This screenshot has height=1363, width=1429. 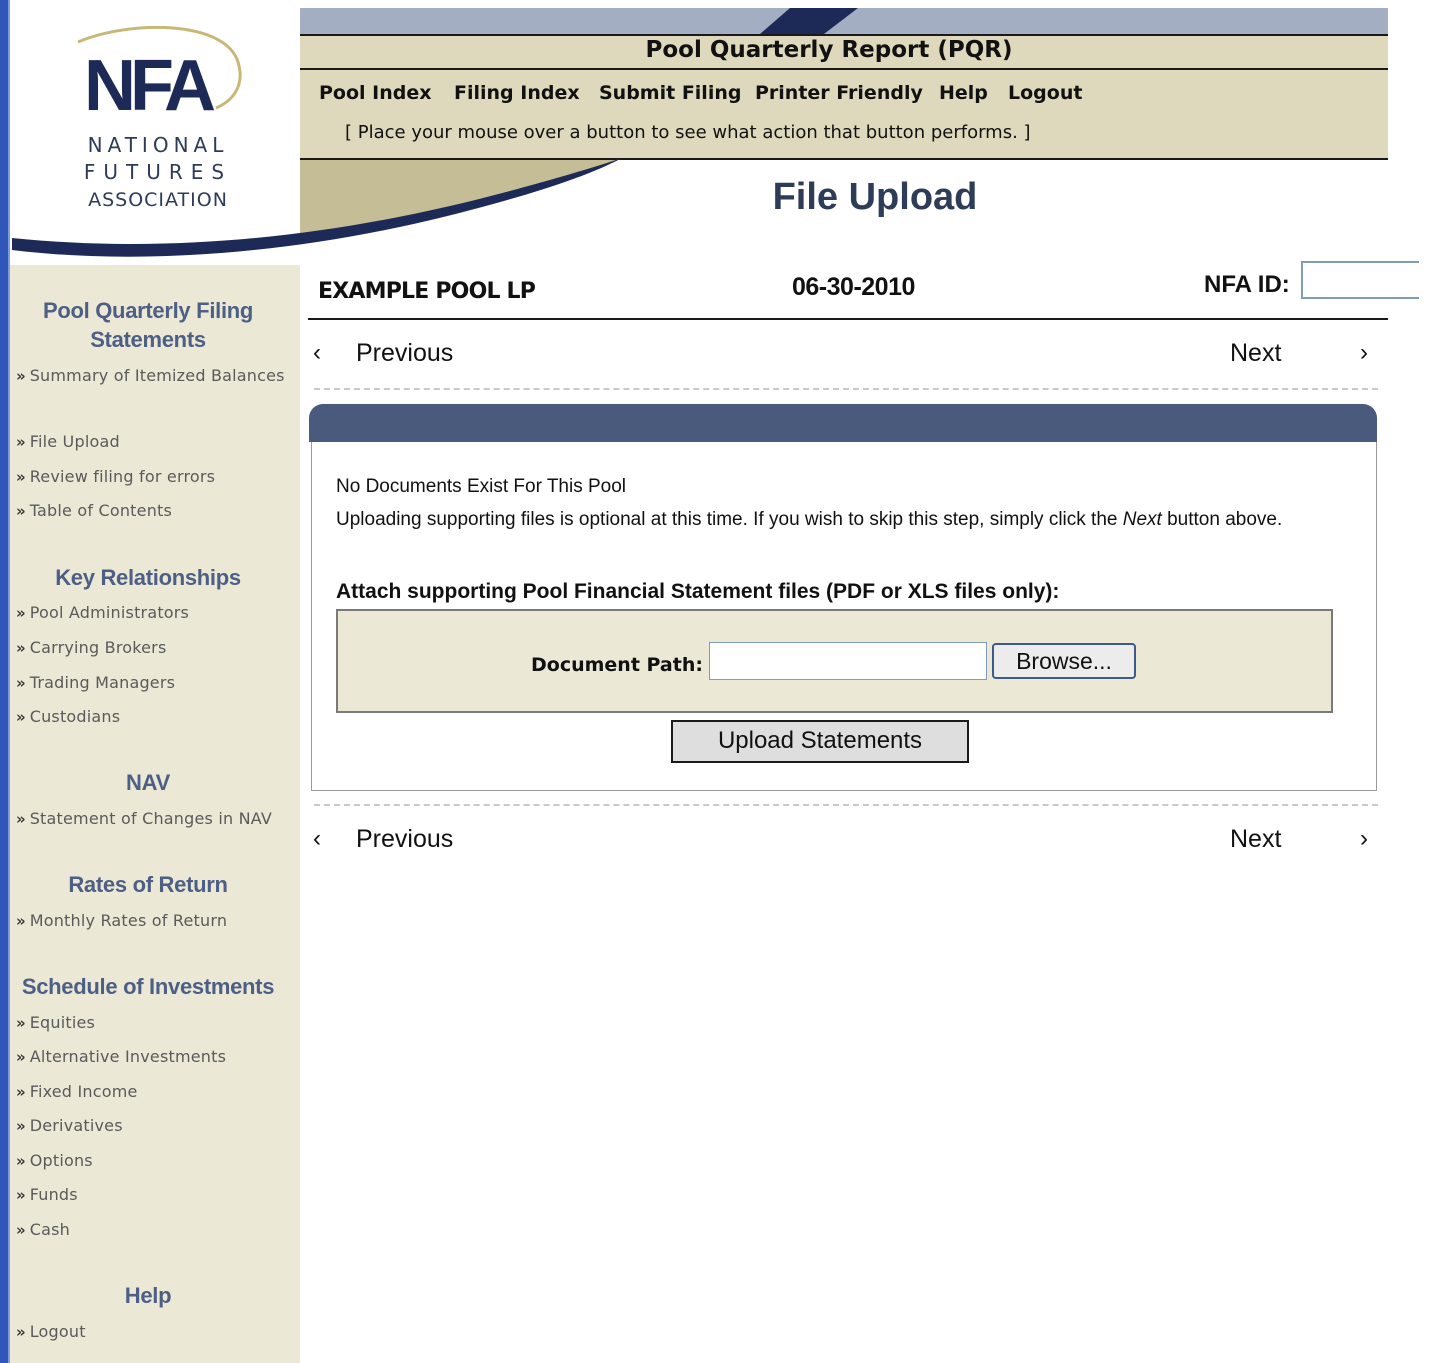 I want to click on sidebar-item-label: File Upload, so click(x=74, y=441).